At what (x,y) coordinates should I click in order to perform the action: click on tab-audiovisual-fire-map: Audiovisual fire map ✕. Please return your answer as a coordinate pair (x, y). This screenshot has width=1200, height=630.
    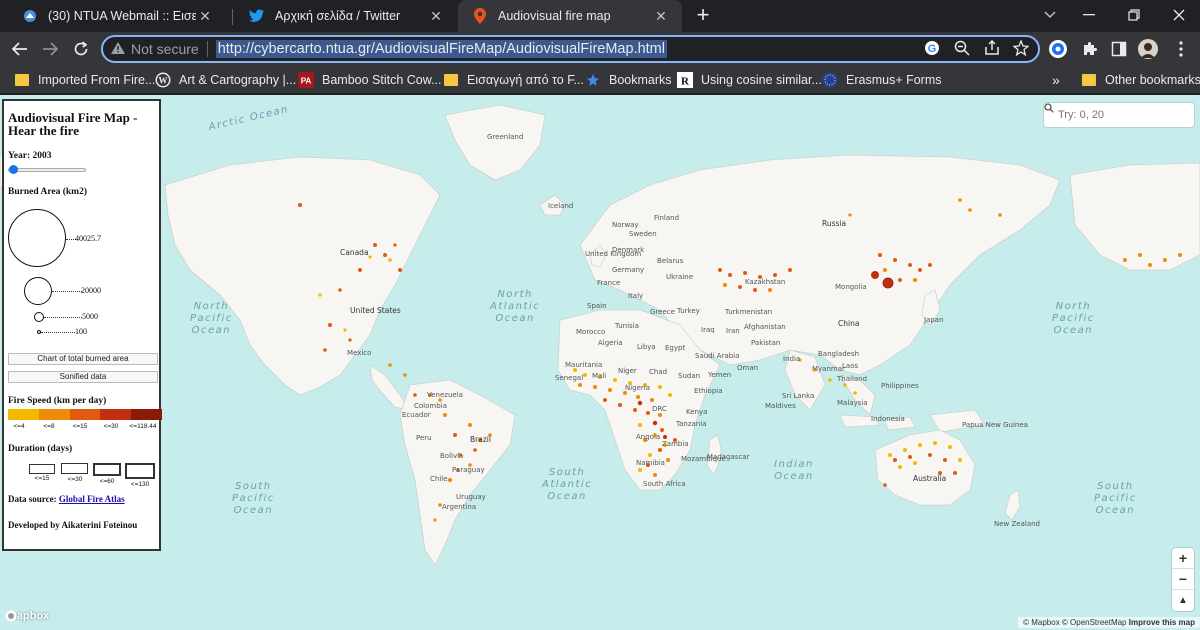
    Looking at the image, I should click on (570, 16).